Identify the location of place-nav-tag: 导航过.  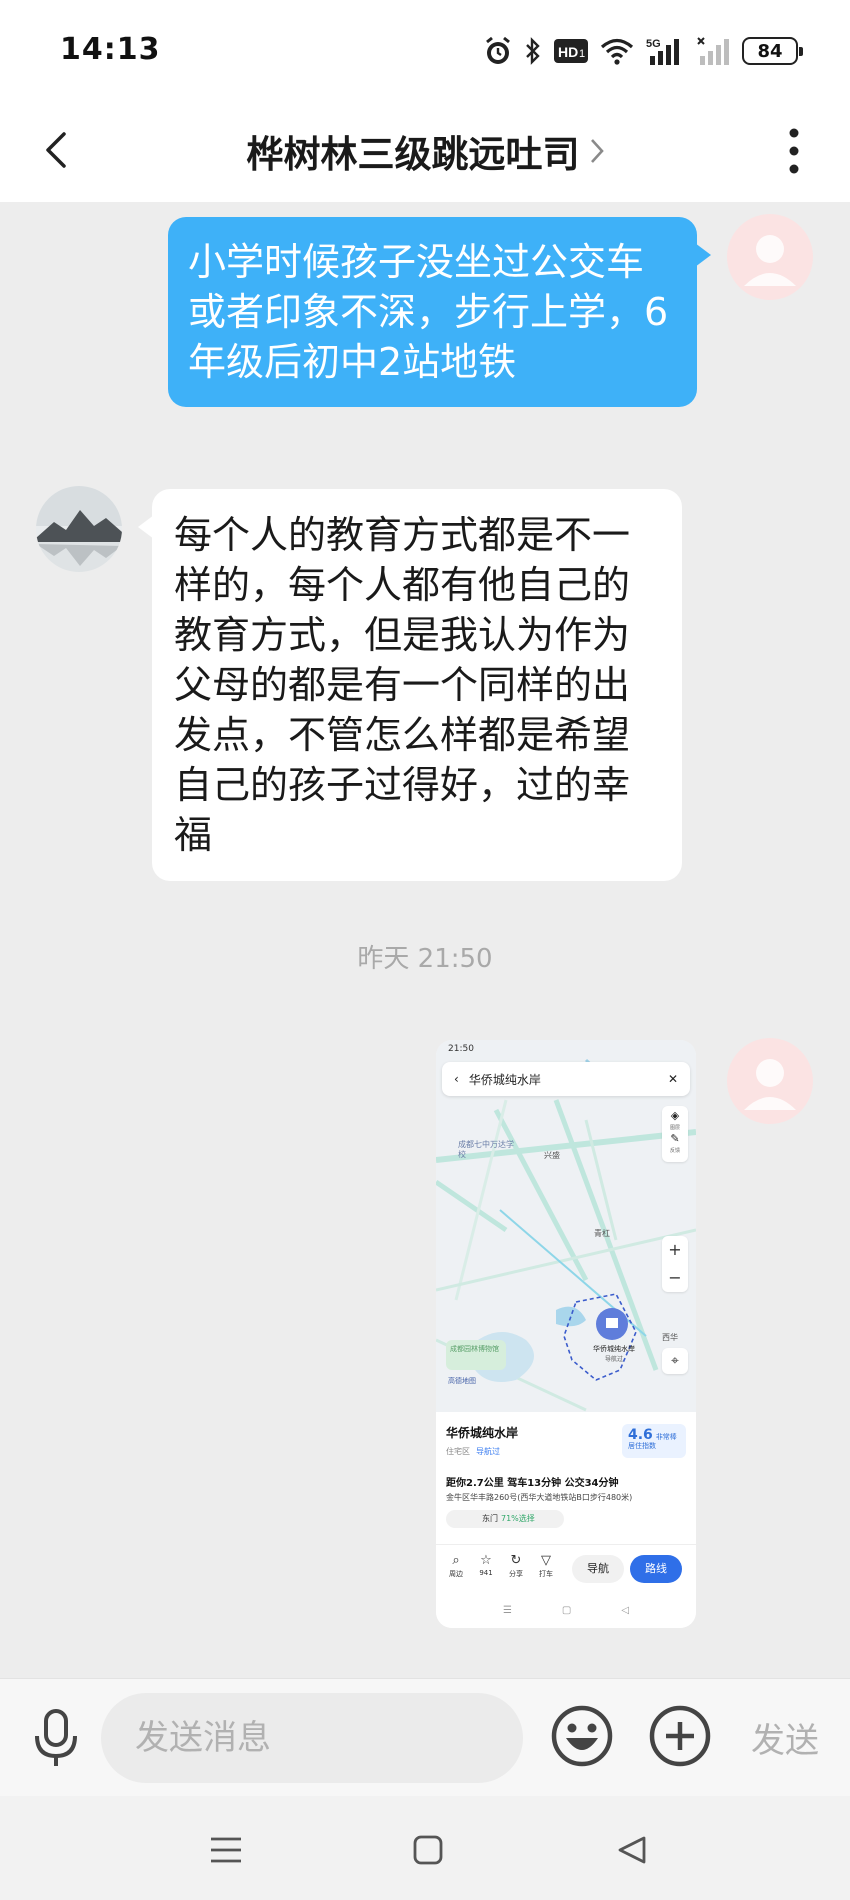
(488, 1451).